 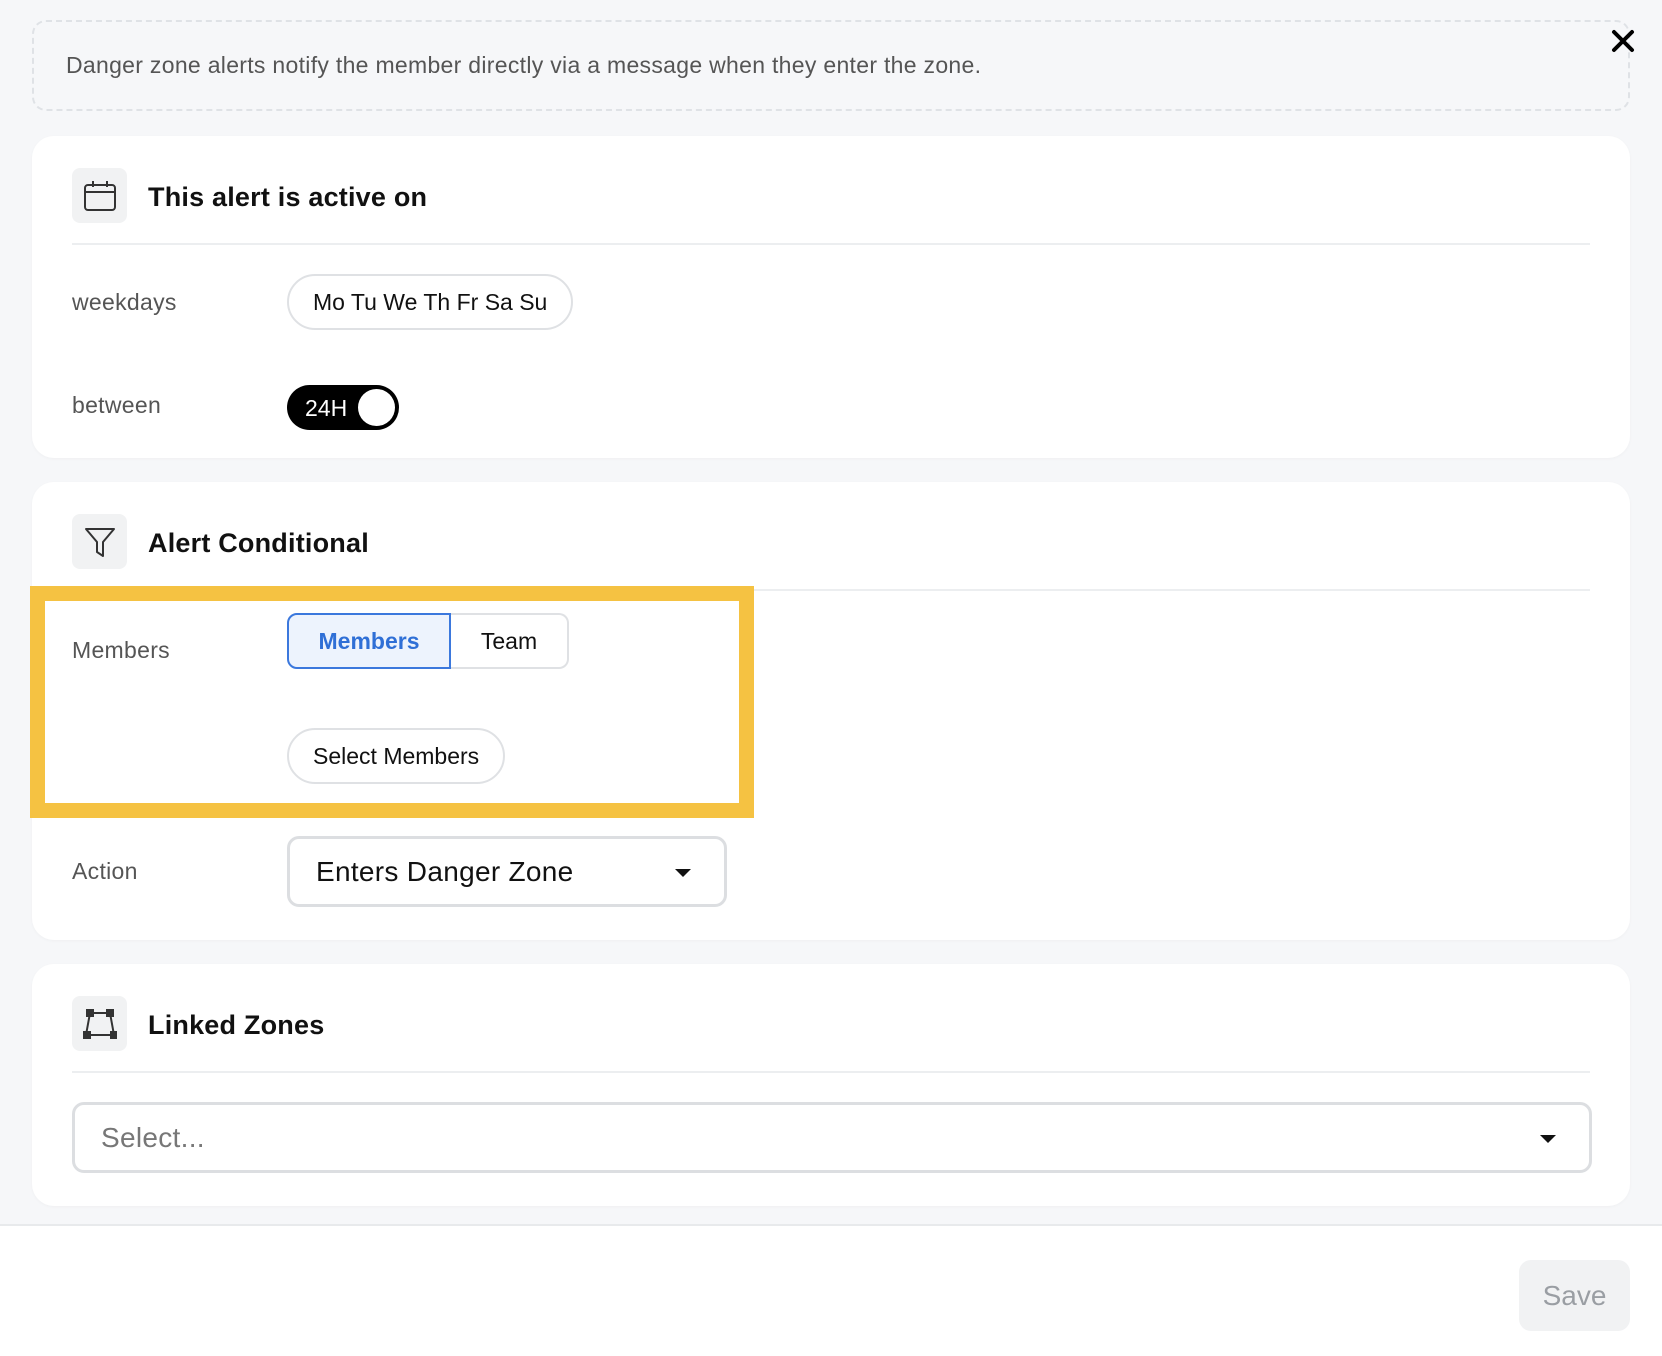 I want to click on footer-bar: Save, so click(x=831, y=1290).